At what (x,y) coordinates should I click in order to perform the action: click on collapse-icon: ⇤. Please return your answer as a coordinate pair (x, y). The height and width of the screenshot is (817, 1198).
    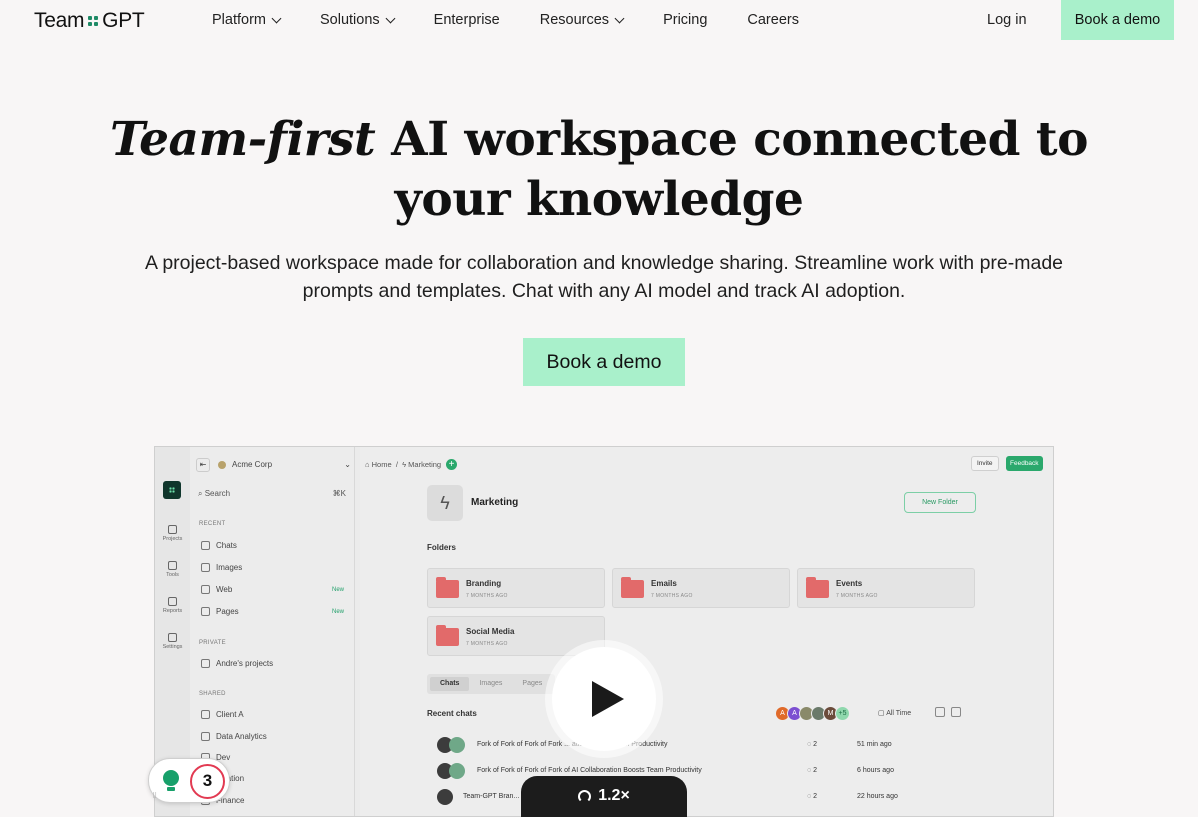
    Looking at the image, I should click on (203, 464).